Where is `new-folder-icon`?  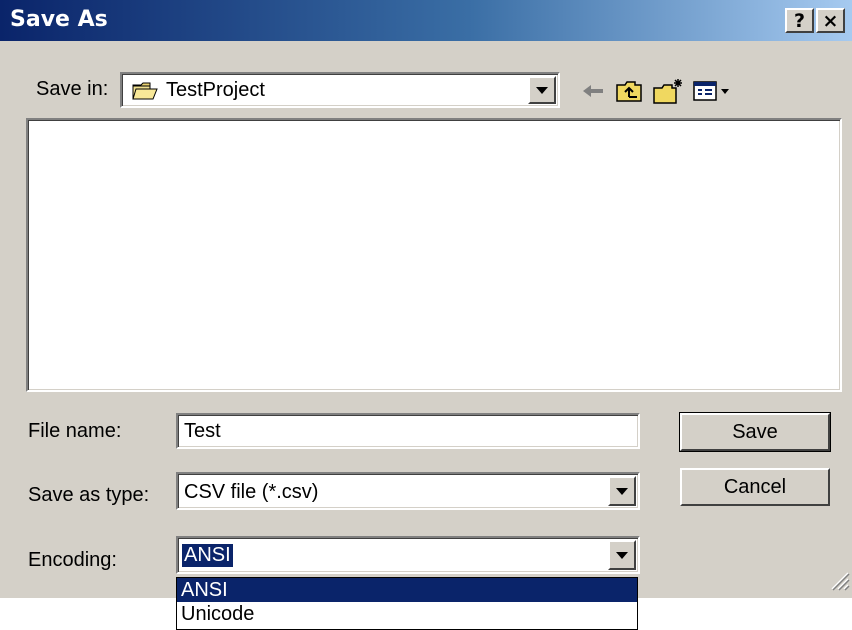
new-folder-icon is located at coordinates (668, 91).